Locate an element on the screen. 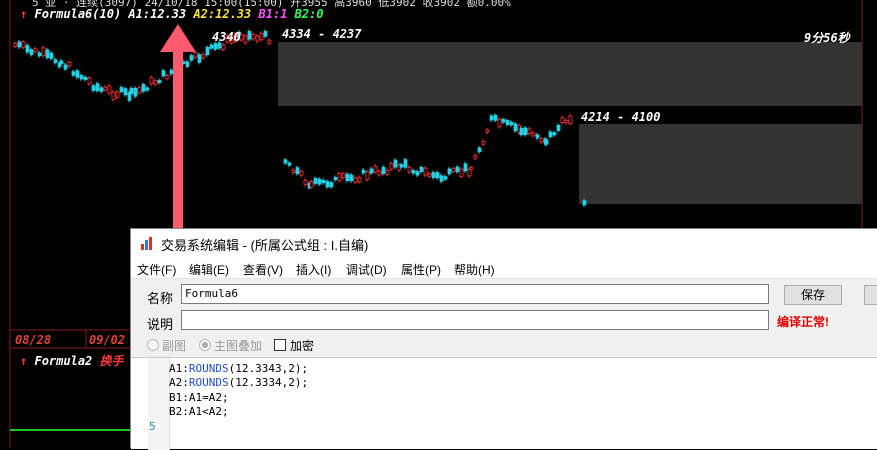  save-button: 保存 is located at coordinates (813, 295).